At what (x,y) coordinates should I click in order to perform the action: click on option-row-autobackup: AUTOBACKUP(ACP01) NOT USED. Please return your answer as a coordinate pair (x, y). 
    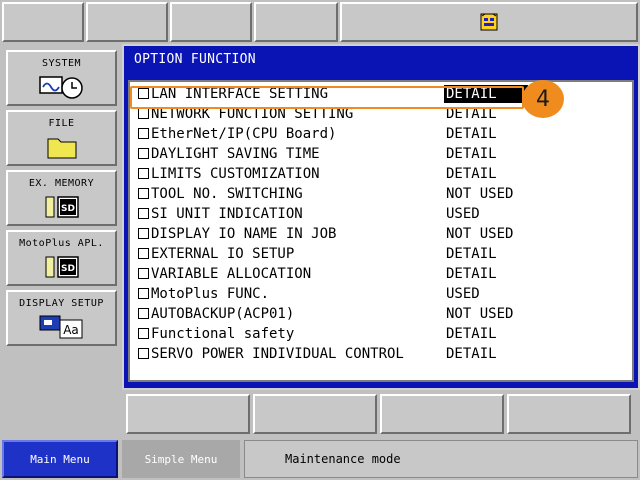
    Looking at the image, I should click on (333, 314).